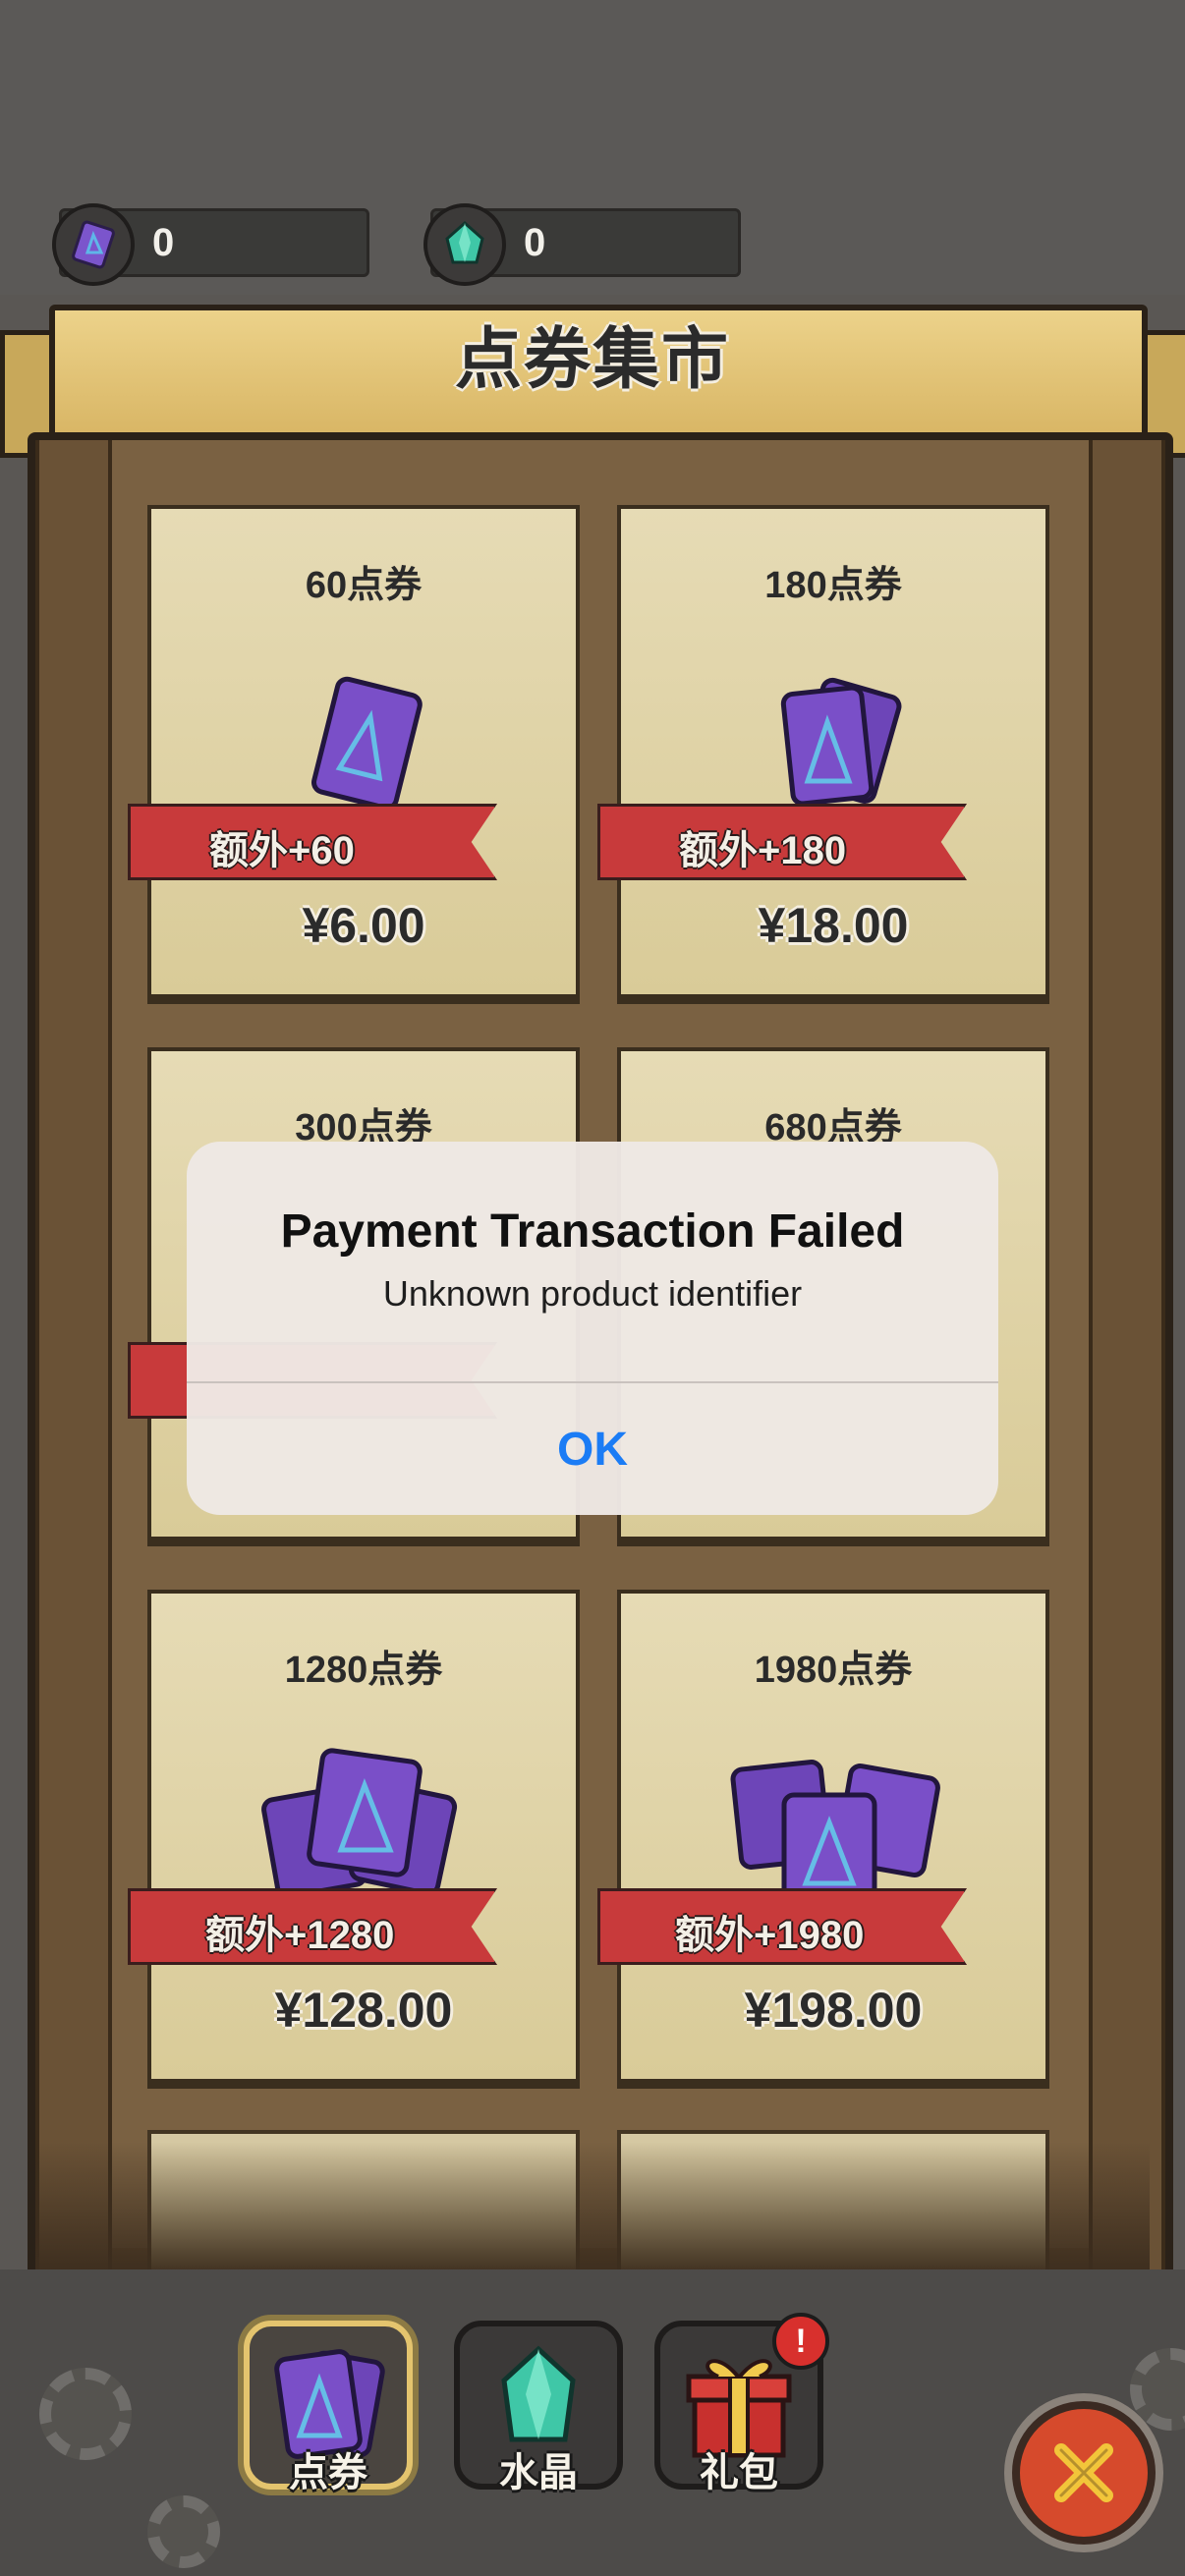 Image resolution: width=1185 pixels, height=2576 pixels. Describe the element at coordinates (364, 925) in the screenshot. I see `price-label: ¥6.00` at that location.